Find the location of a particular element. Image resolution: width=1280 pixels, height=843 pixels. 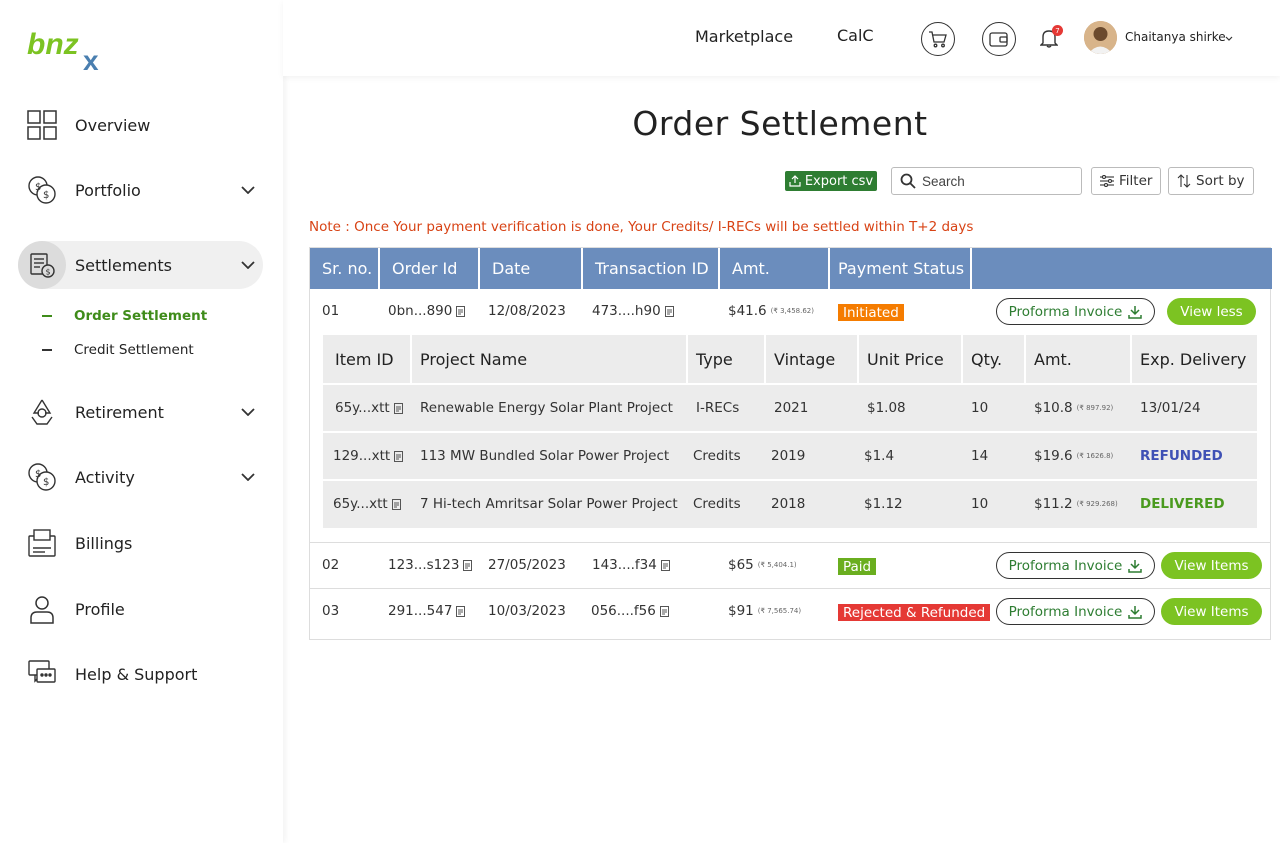

column-header: Transaction ID is located at coordinates (651, 268).